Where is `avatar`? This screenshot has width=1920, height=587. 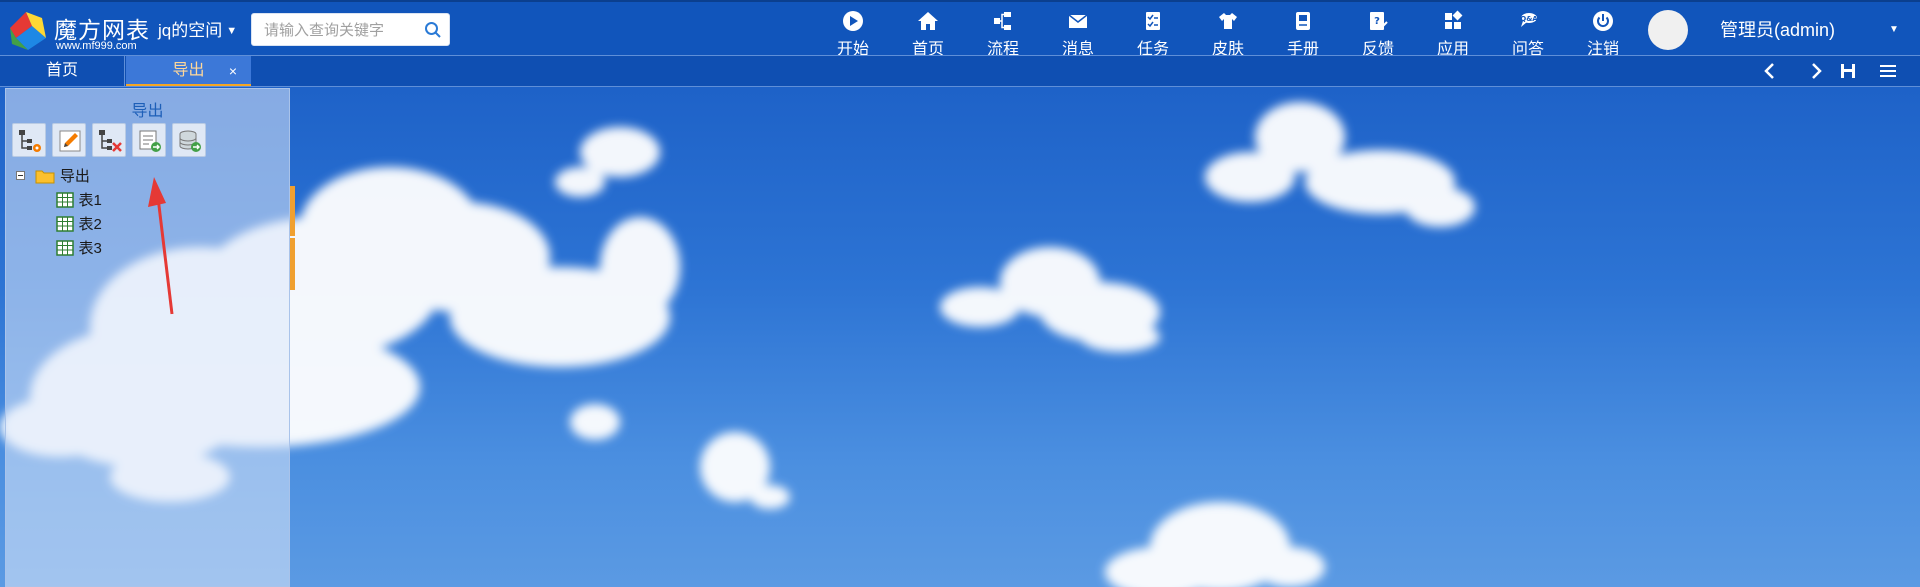
avatar is located at coordinates (1668, 30).